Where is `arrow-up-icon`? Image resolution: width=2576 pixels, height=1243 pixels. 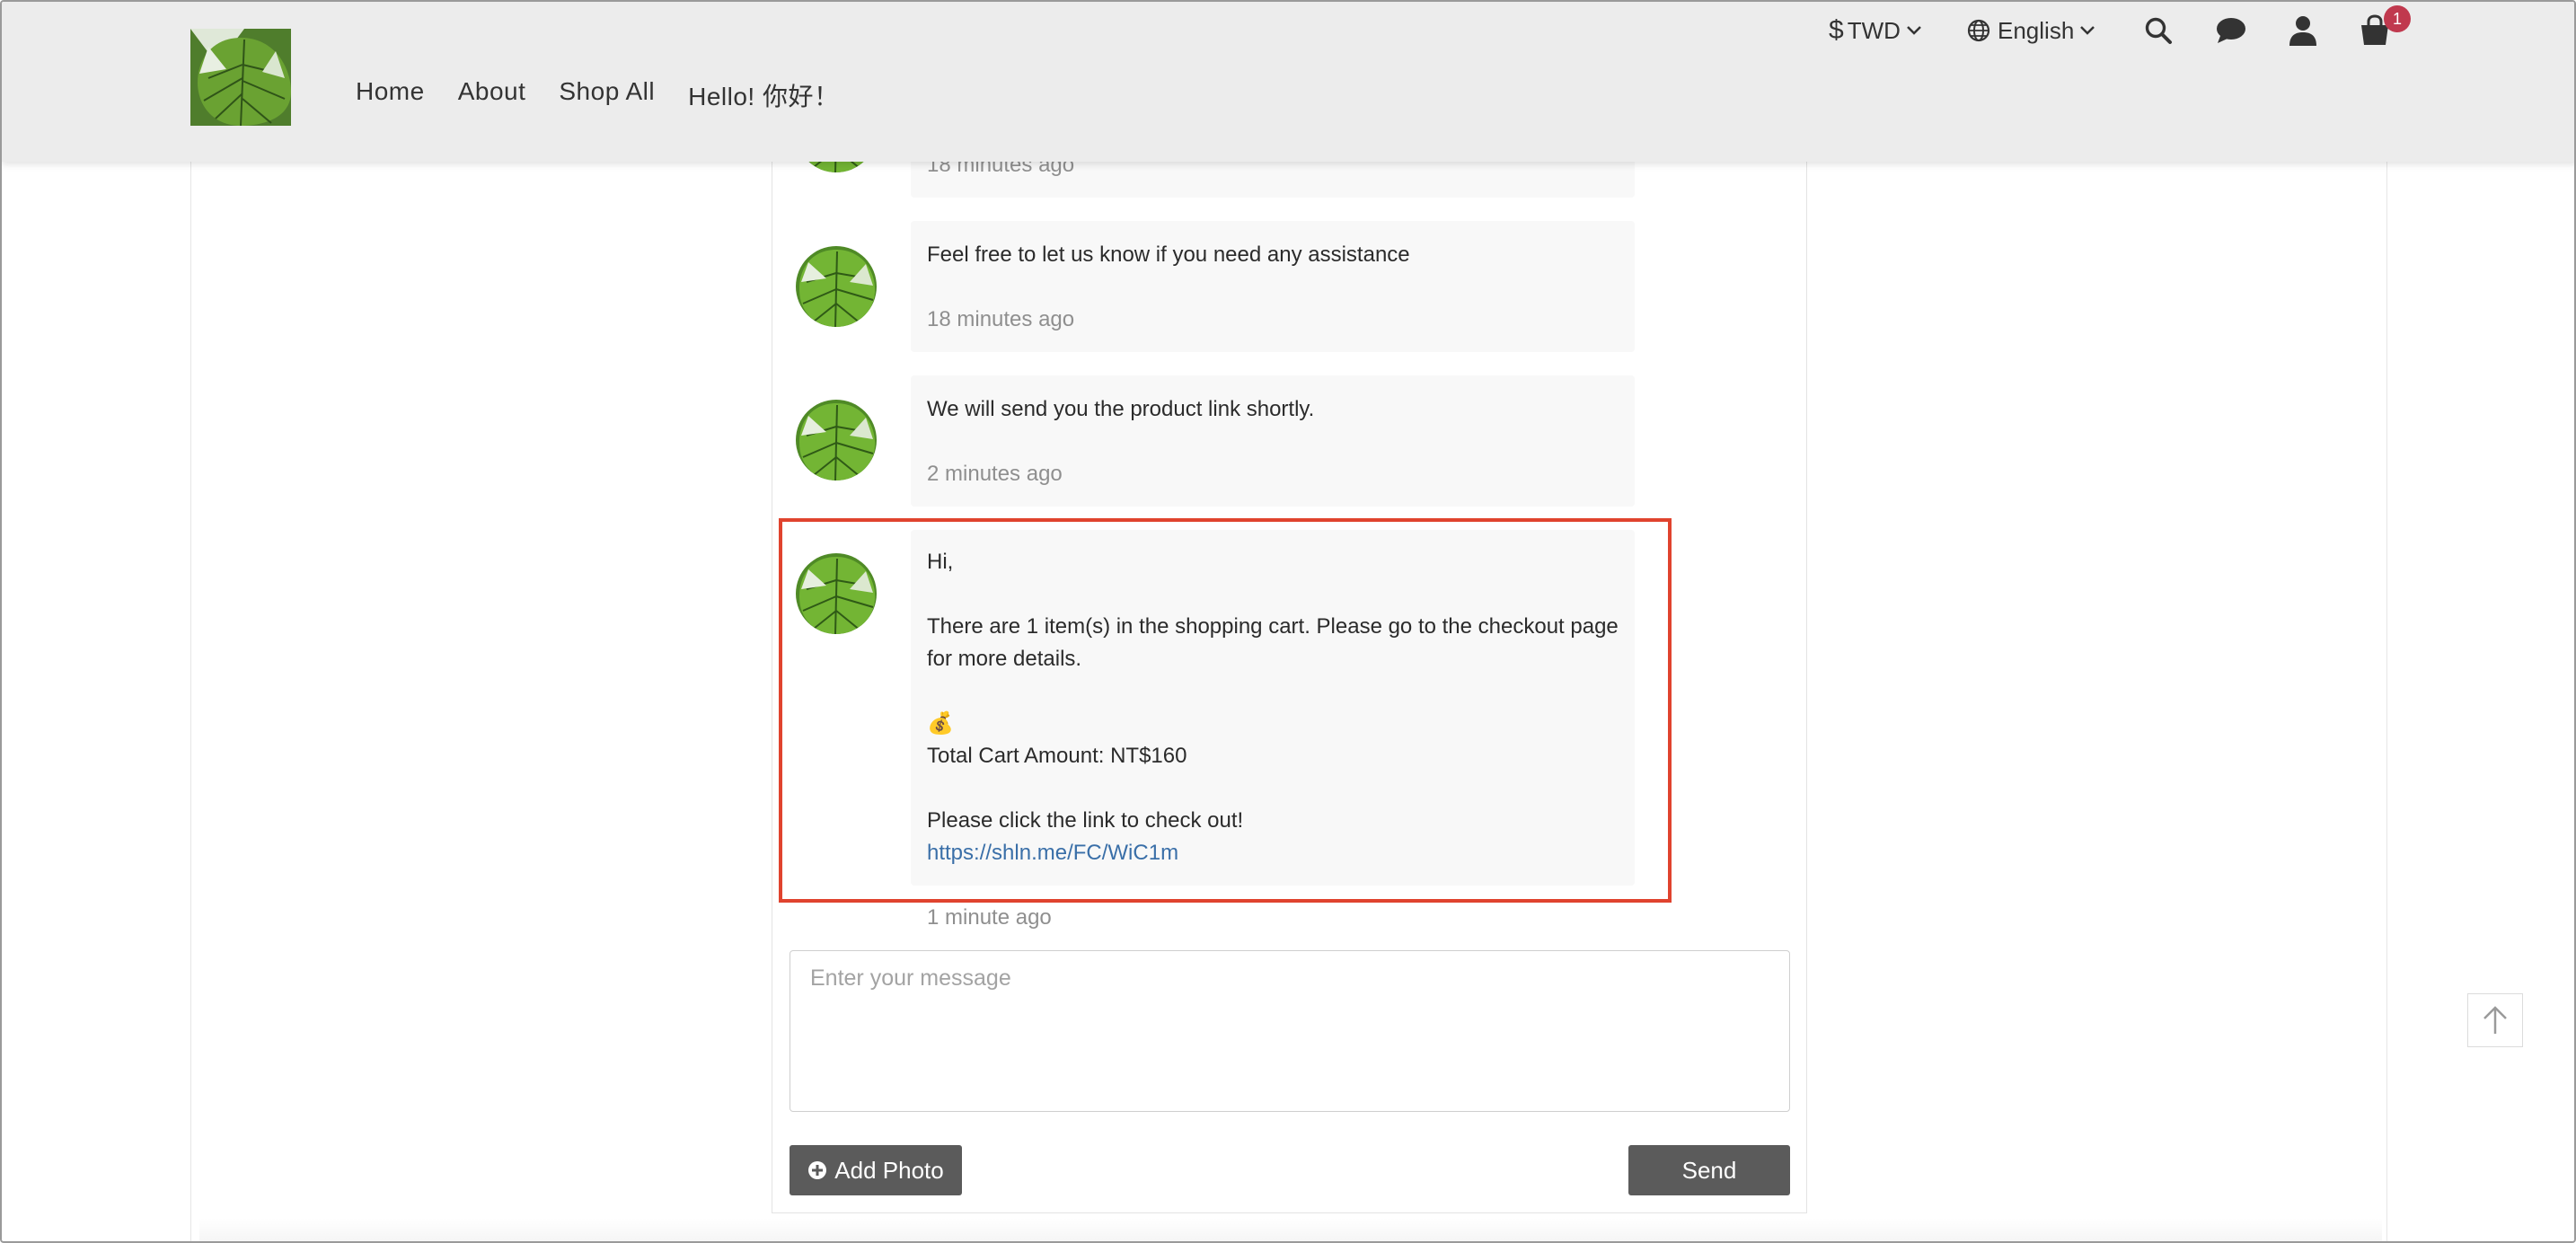 arrow-up-icon is located at coordinates (2495, 1020).